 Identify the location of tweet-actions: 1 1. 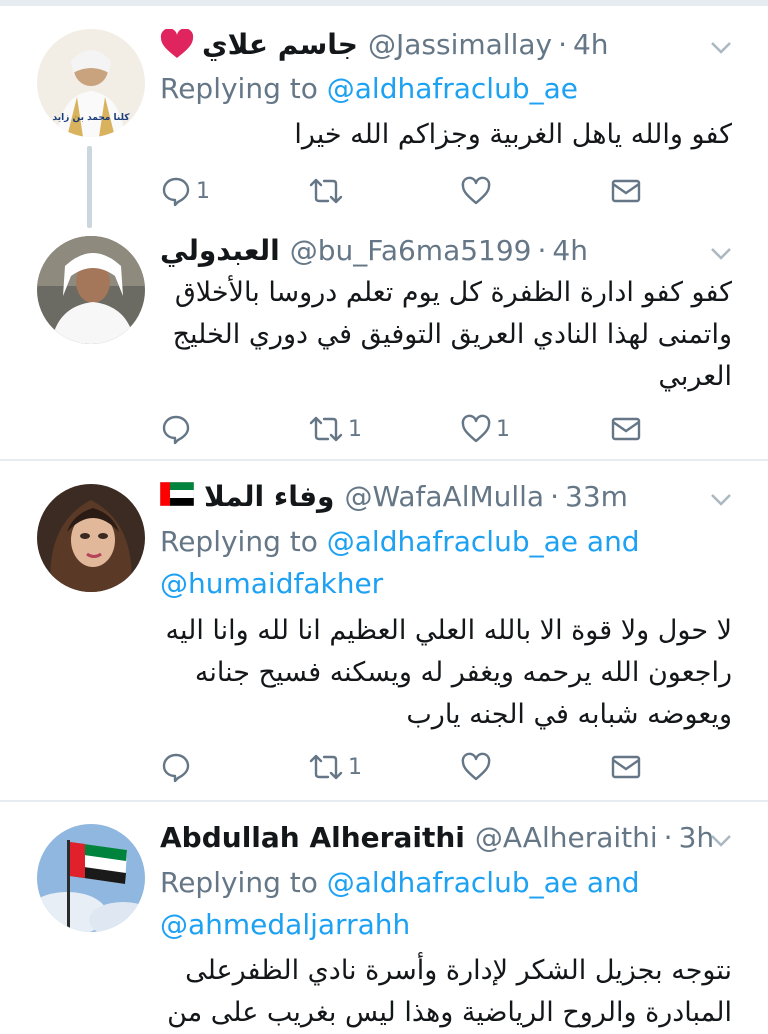
(410, 429).